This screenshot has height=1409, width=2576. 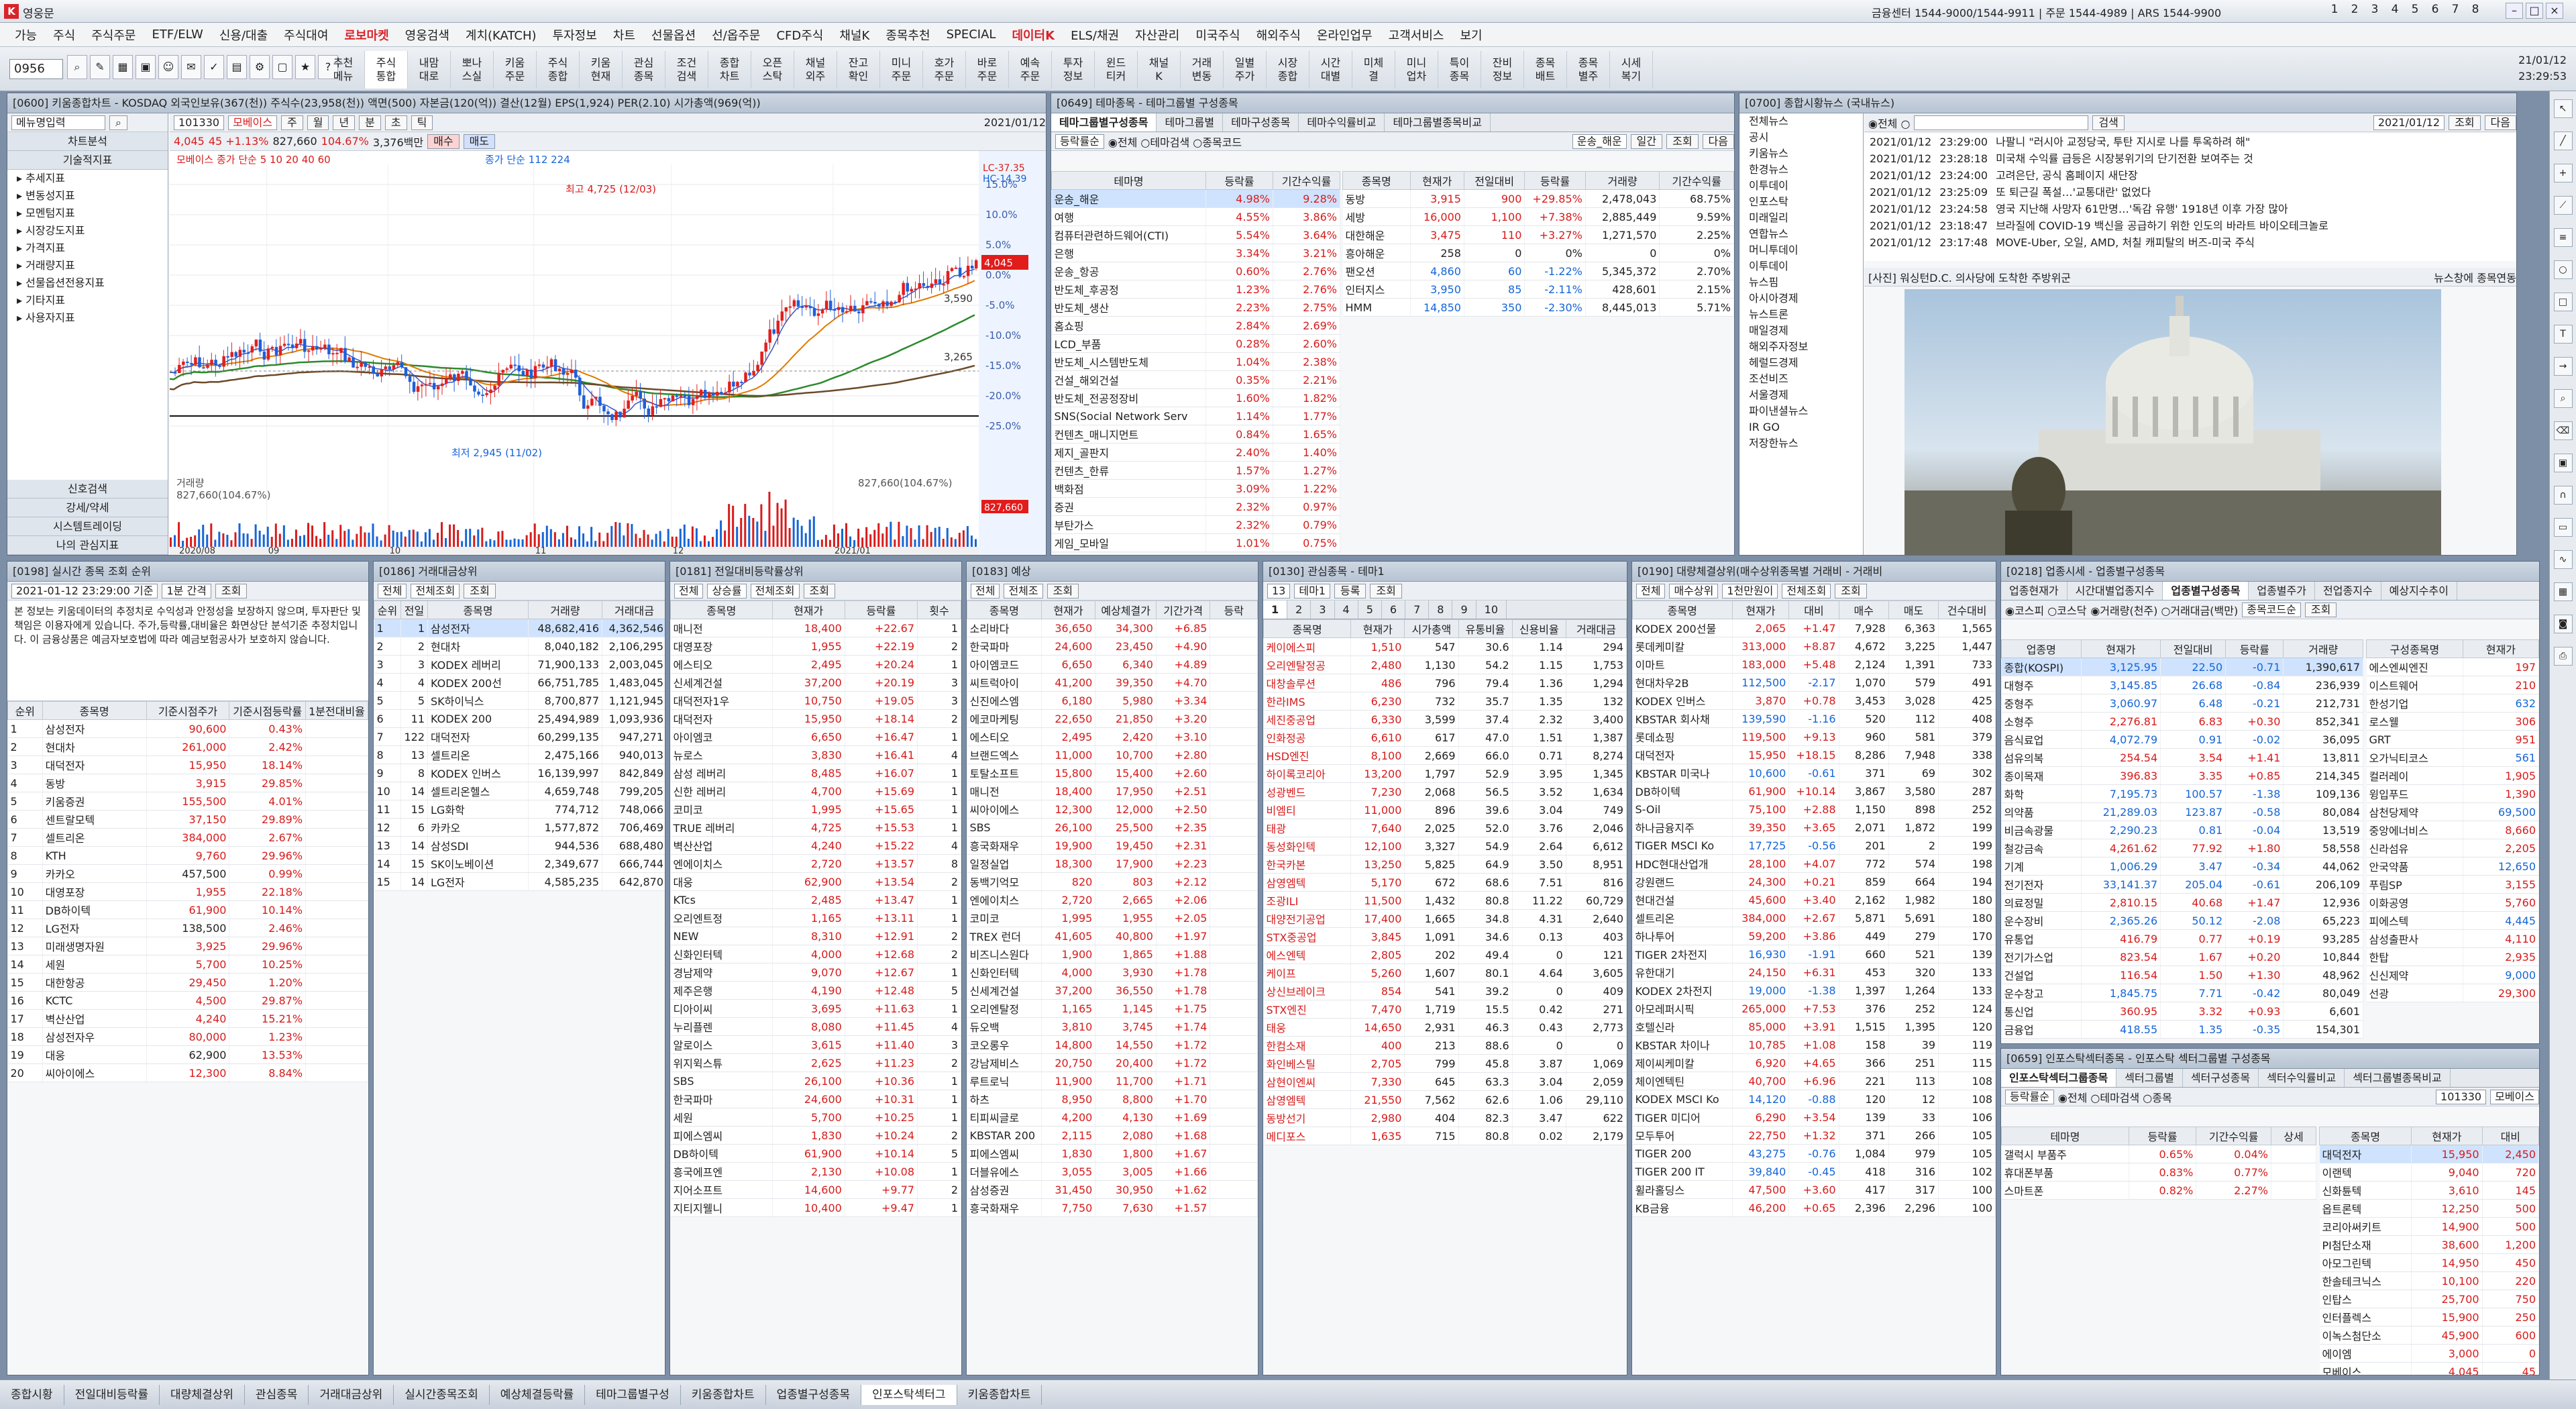 I want to click on table-row: 매니전 18,400 17,950 +2.51, so click(x=1112, y=791).